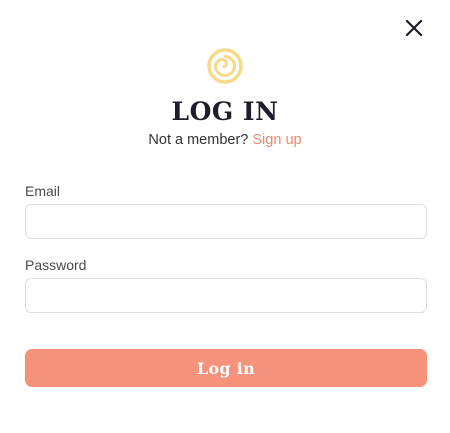  I want to click on signup-prompt: Not a member? Sign up, so click(225, 140).